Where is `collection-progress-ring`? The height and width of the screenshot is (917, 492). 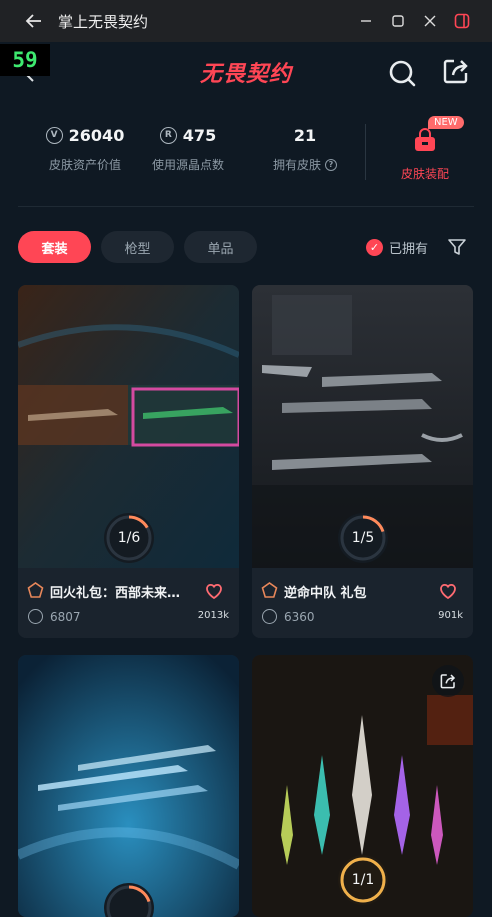
collection-progress-ring is located at coordinates (129, 900).